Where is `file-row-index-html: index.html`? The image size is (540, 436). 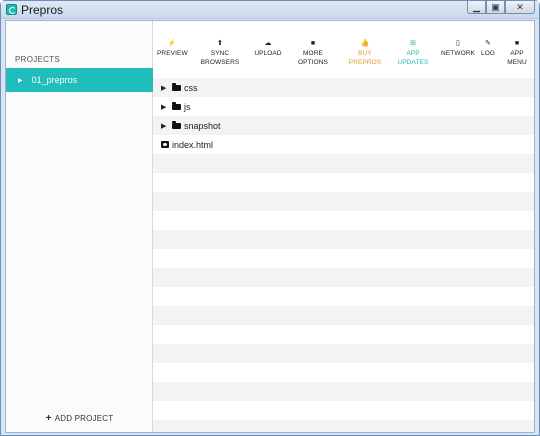
file-row-index-html: index.html is located at coordinates (343, 144).